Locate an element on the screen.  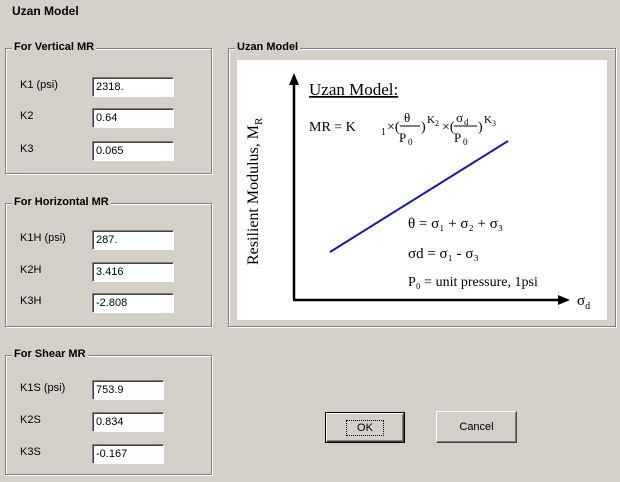
k1s-input is located at coordinates (128, 390).